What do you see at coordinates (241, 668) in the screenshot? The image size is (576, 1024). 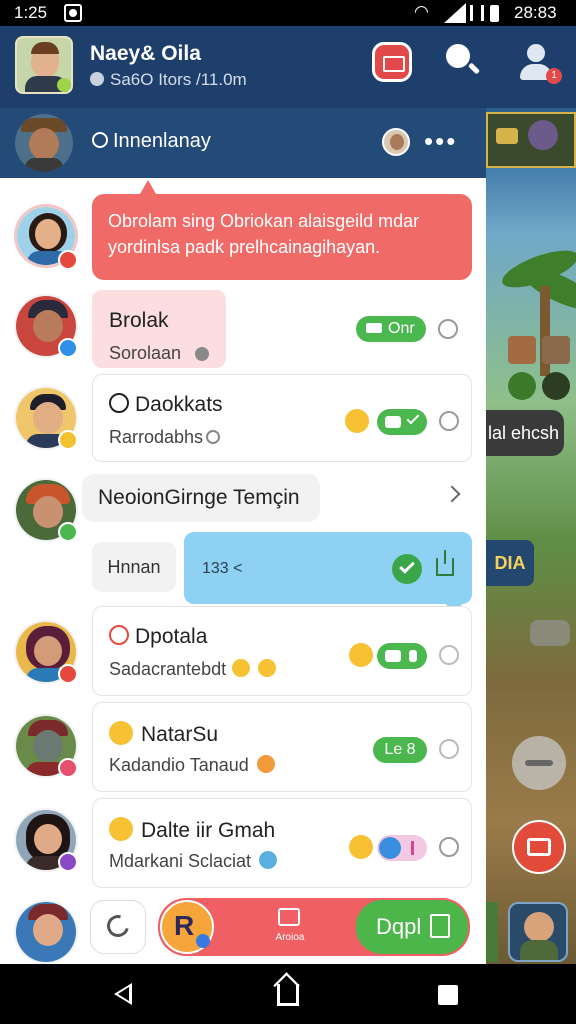 I see `laugh-emoji-icon` at bounding box center [241, 668].